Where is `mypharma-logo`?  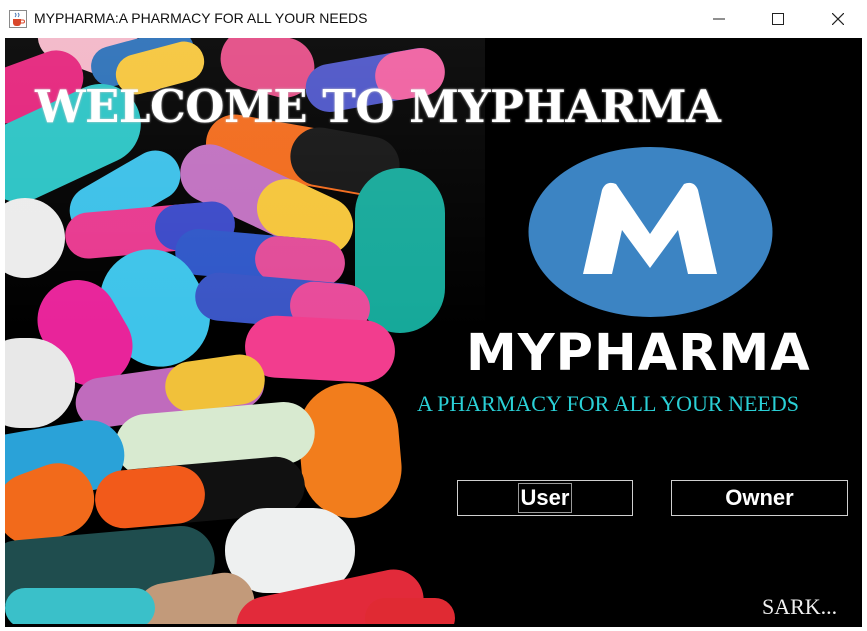 mypharma-logo is located at coordinates (650, 232).